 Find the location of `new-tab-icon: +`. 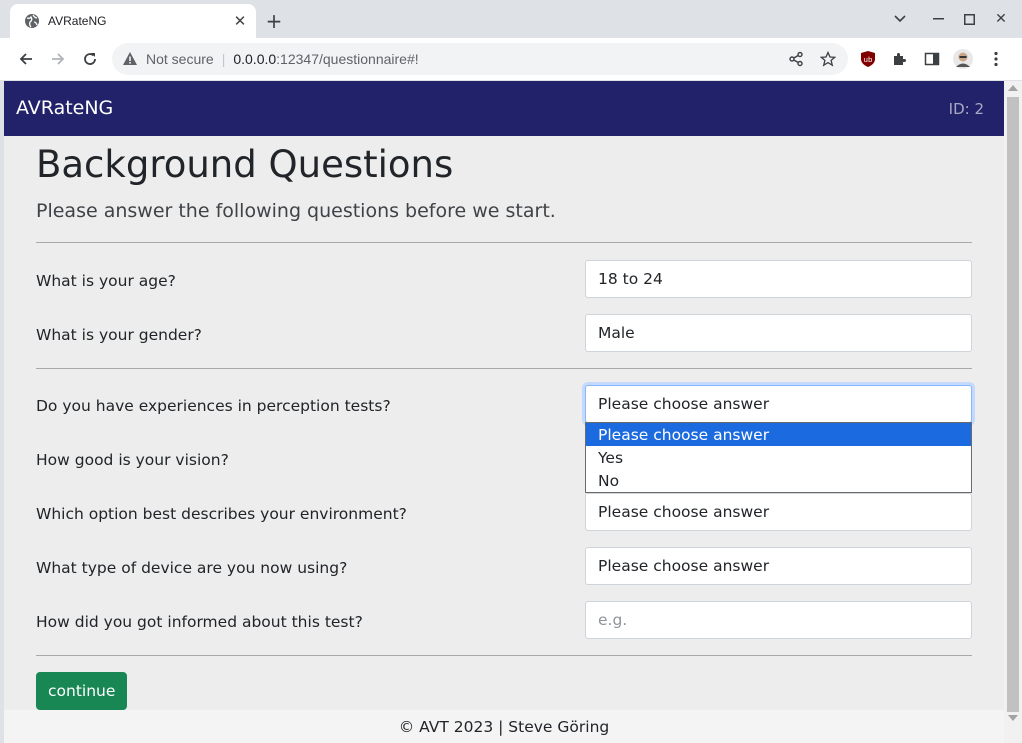

new-tab-icon: + is located at coordinates (274, 21).